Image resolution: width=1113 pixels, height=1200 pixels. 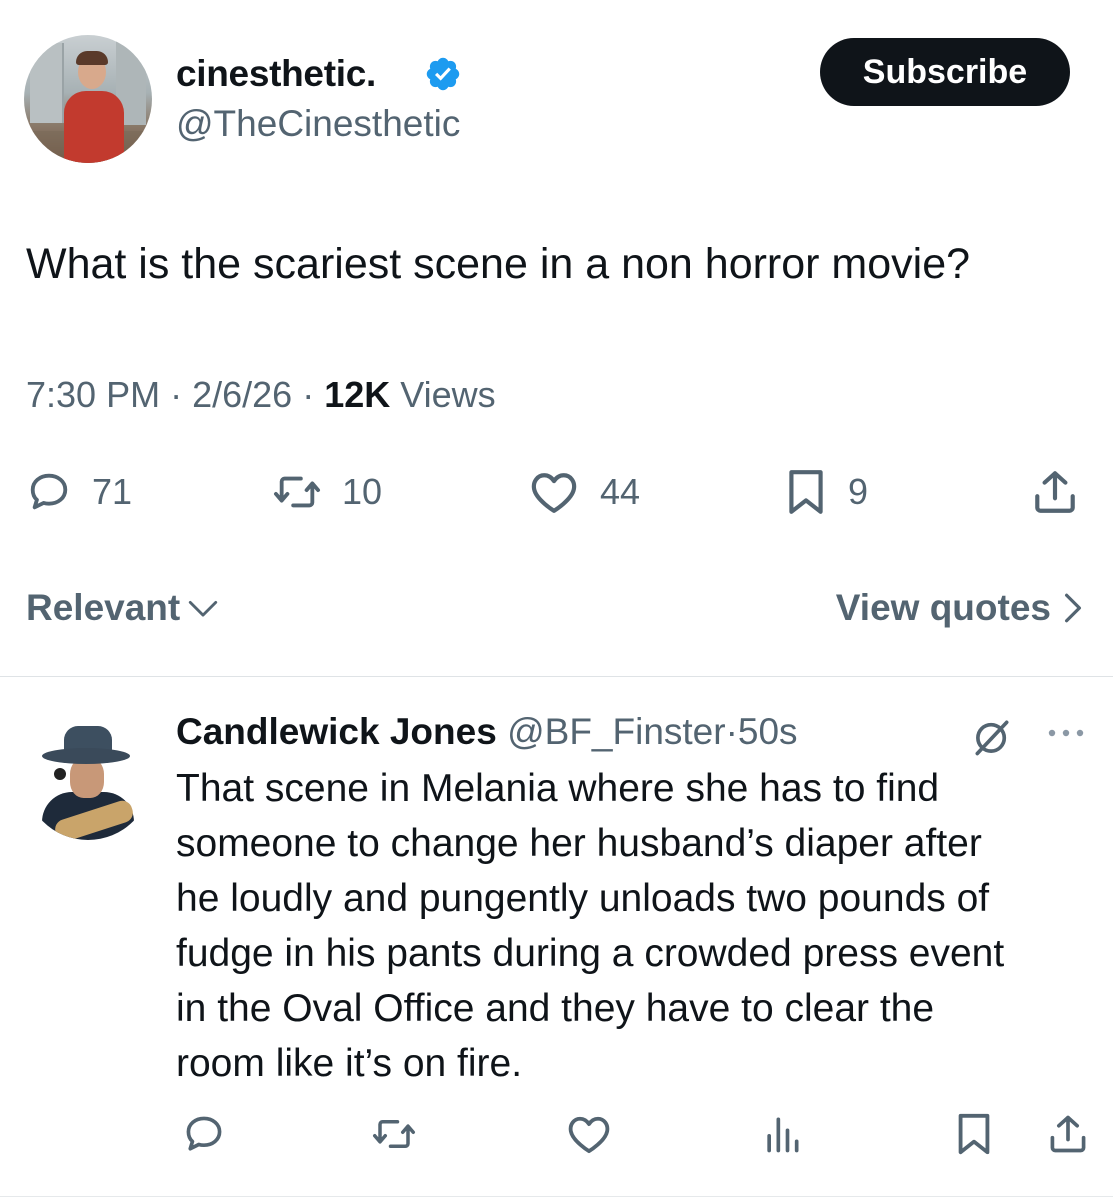 I want to click on post-actions: 71 10 44 9, so click(x=556, y=492).